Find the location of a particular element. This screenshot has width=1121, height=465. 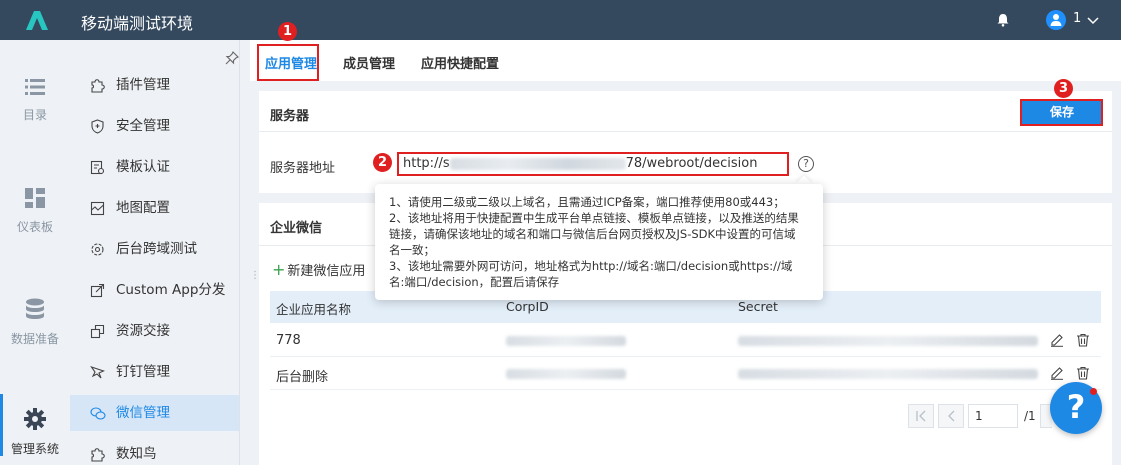

submenu-item-label: 微信管理 is located at coordinates (143, 413).